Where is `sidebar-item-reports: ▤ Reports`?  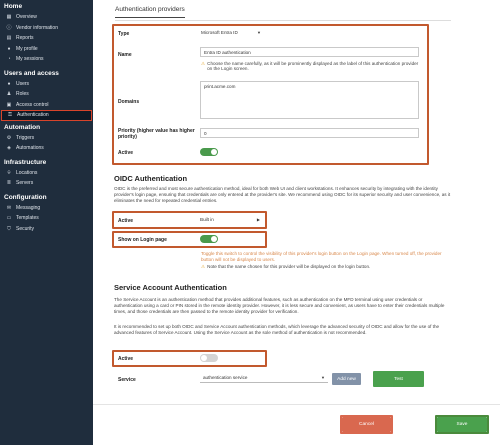
sidebar-item-reports: ▤ Reports is located at coordinates (46, 38).